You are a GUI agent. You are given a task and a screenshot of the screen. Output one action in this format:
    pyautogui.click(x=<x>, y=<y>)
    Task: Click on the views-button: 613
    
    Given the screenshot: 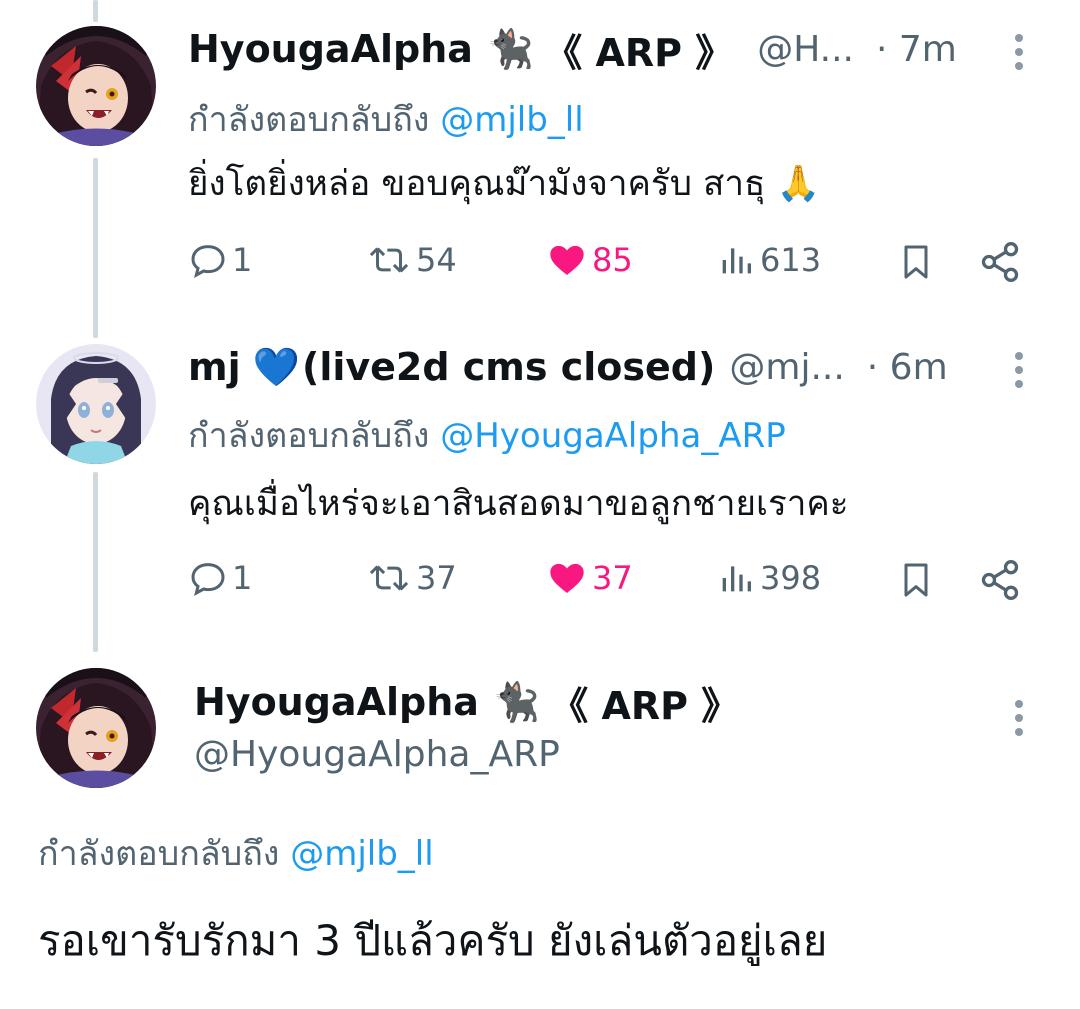 What is the action you would take?
    pyautogui.click(x=768, y=260)
    